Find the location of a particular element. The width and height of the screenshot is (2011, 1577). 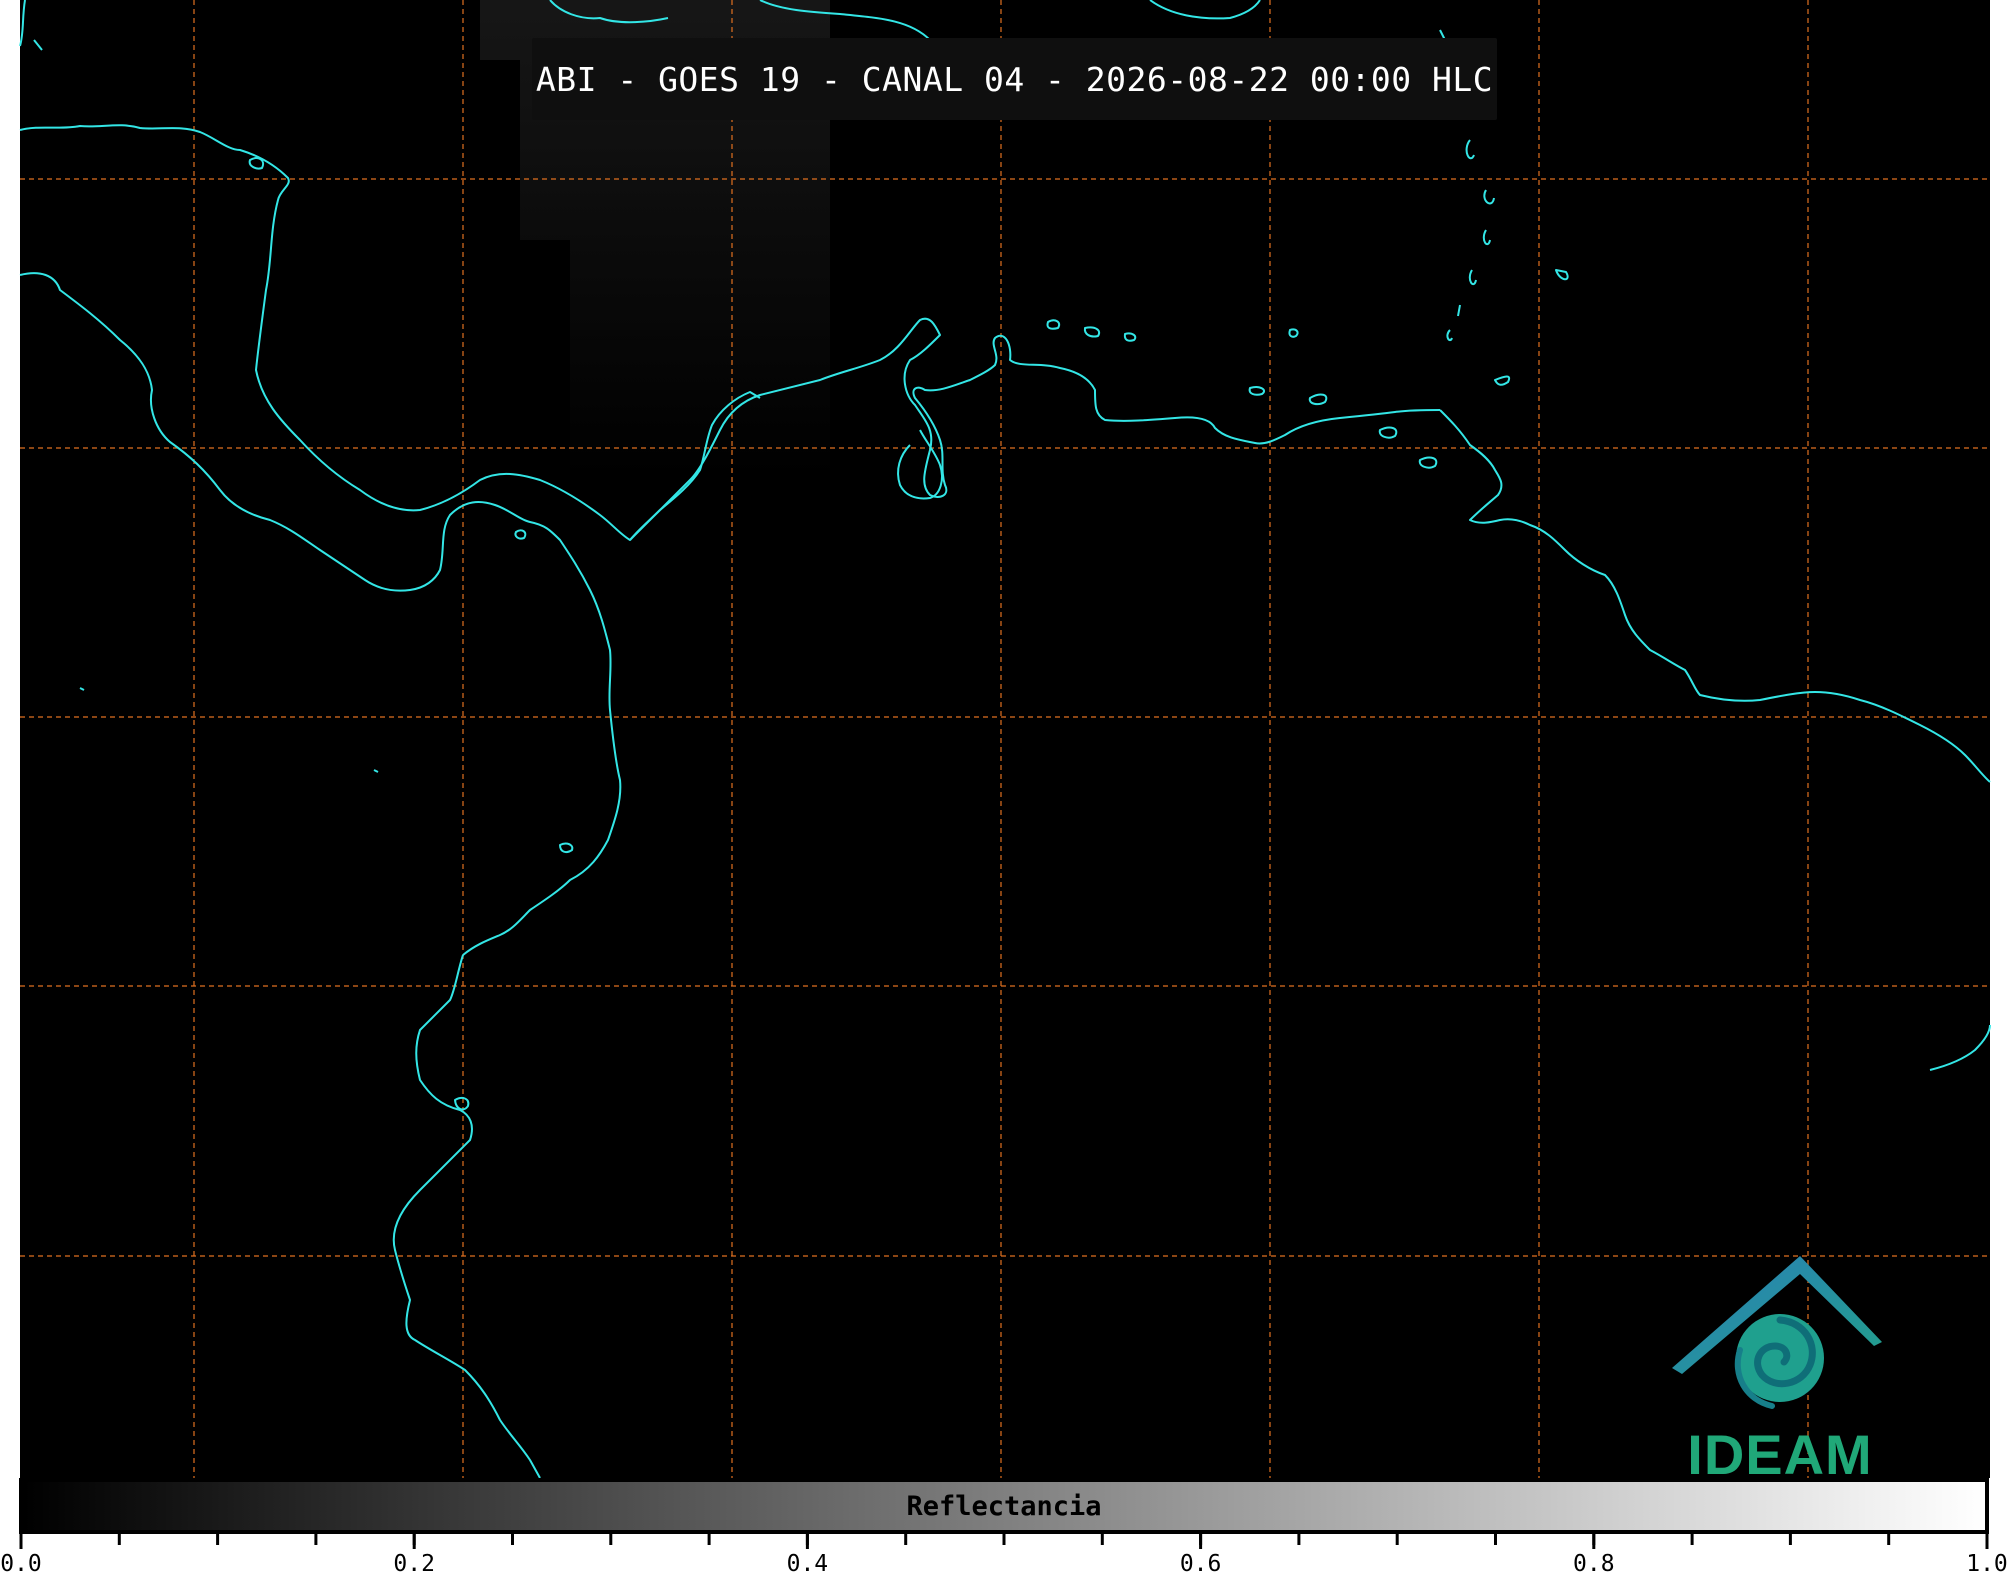

colorbar-tick-label: 1.0 is located at coordinates (1987, 1564).